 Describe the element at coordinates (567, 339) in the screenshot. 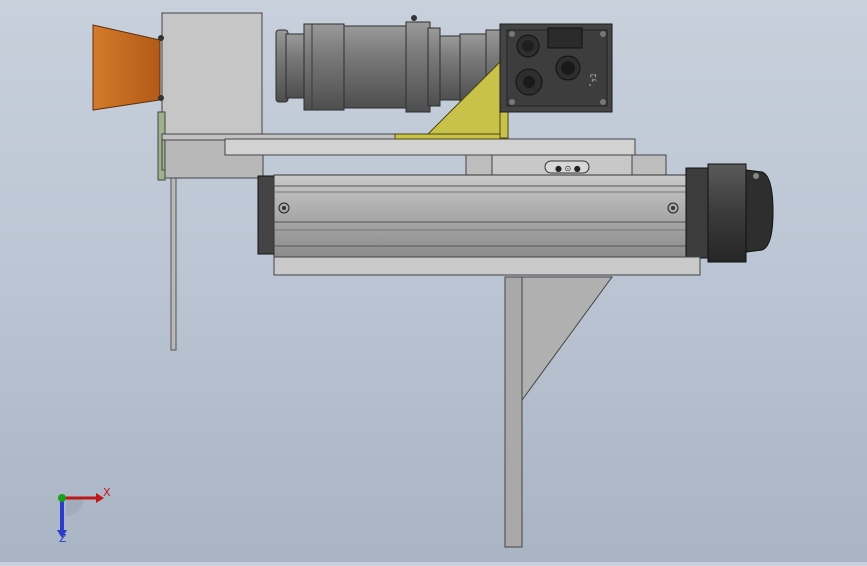

I see `support-gusset` at that location.